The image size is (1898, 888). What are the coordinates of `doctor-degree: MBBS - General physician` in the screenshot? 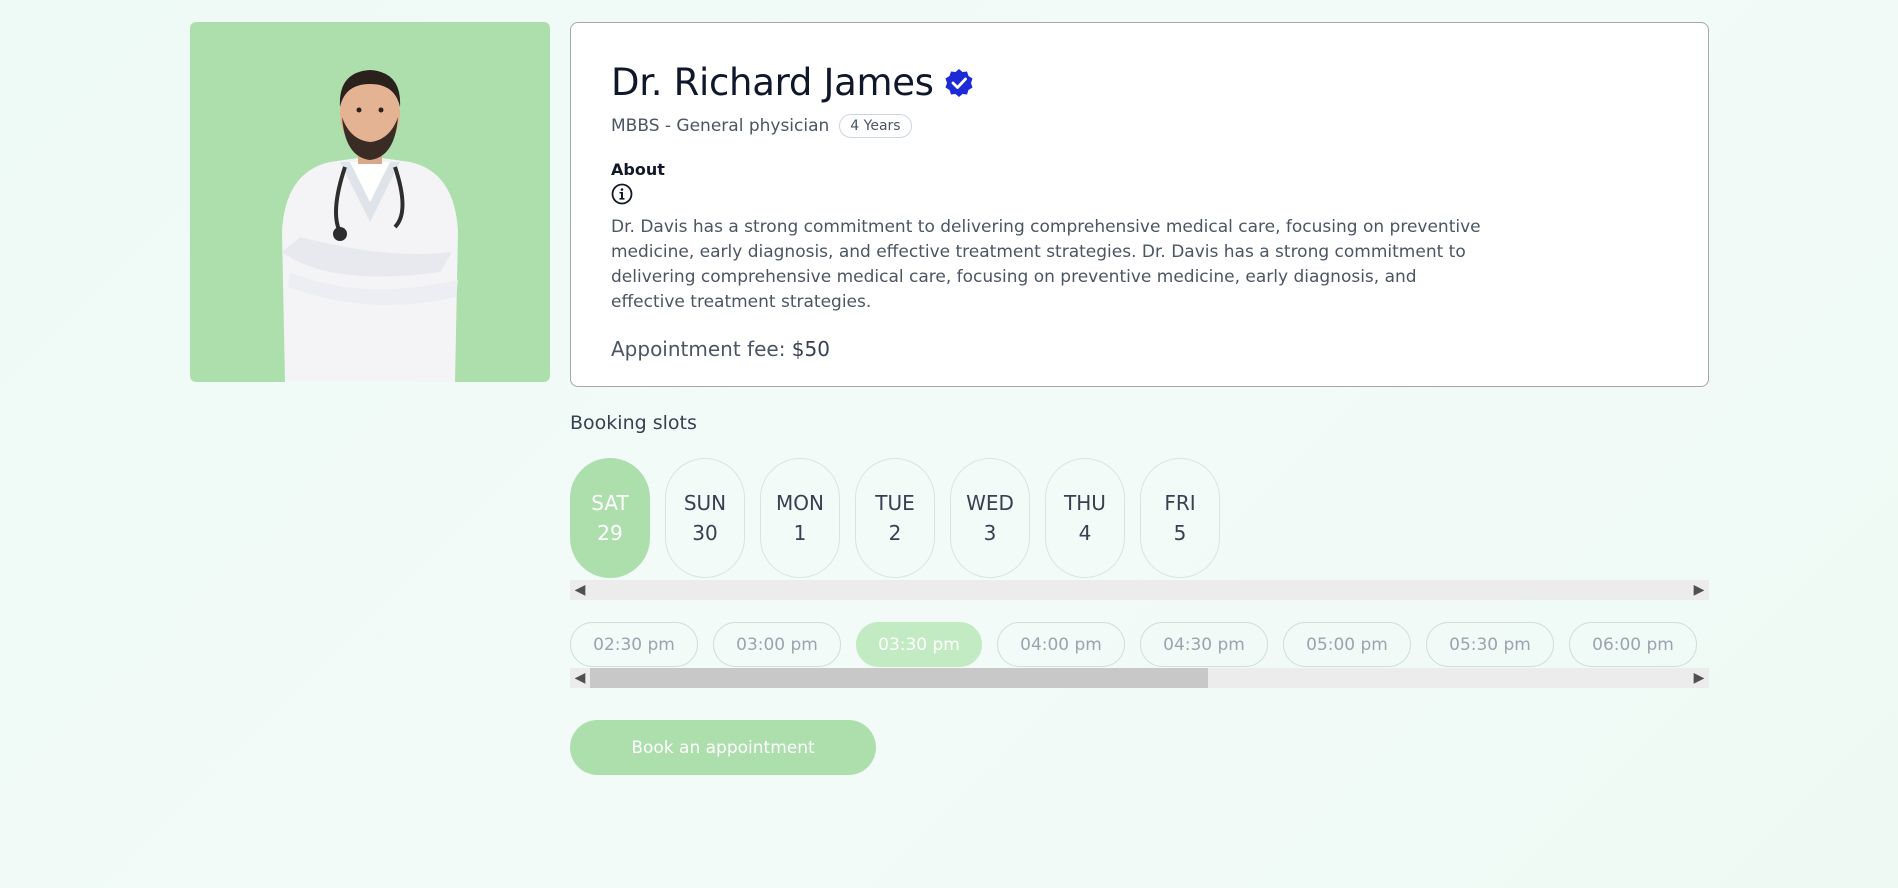 It's located at (720, 126).